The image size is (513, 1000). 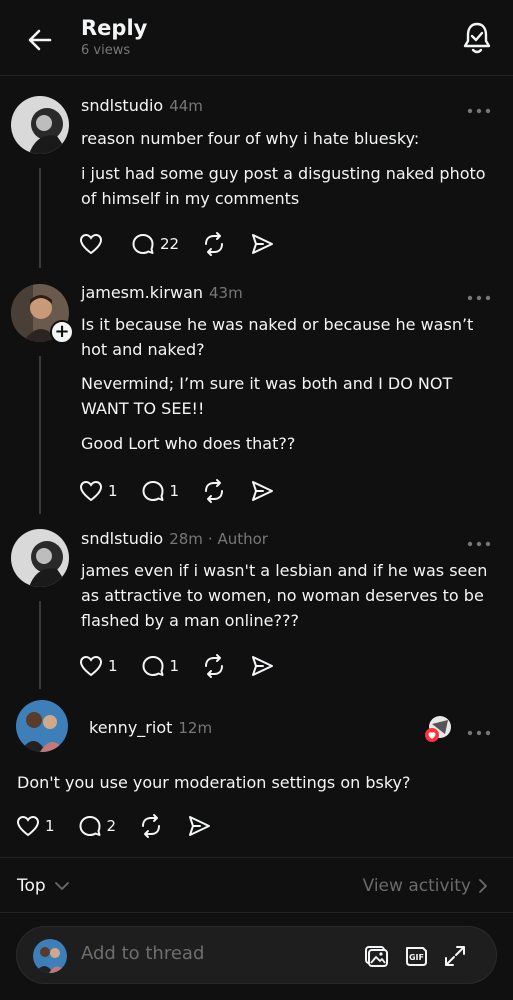 I want to click on view-activity-label: View activity, so click(x=416, y=886).